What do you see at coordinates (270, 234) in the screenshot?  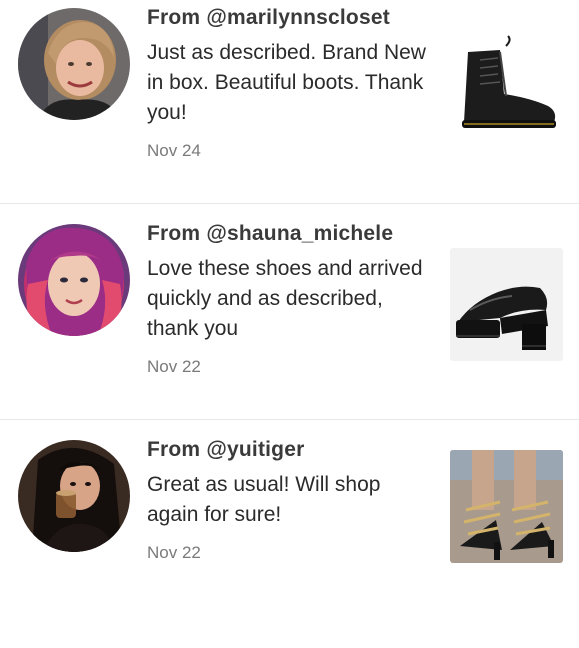 I see `review-author: From @shauna_michele` at bounding box center [270, 234].